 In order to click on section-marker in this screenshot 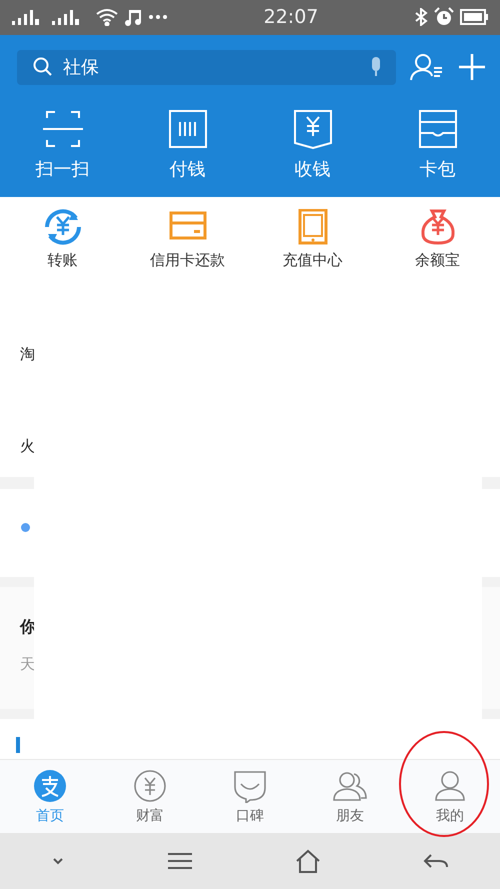, I will do `click(18, 745)`.